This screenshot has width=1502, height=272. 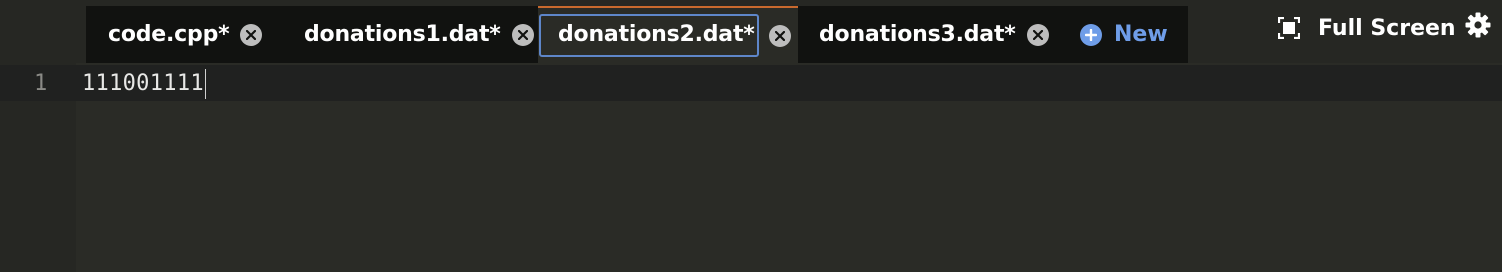 I want to click on new-button-label: New, so click(x=1141, y=34).